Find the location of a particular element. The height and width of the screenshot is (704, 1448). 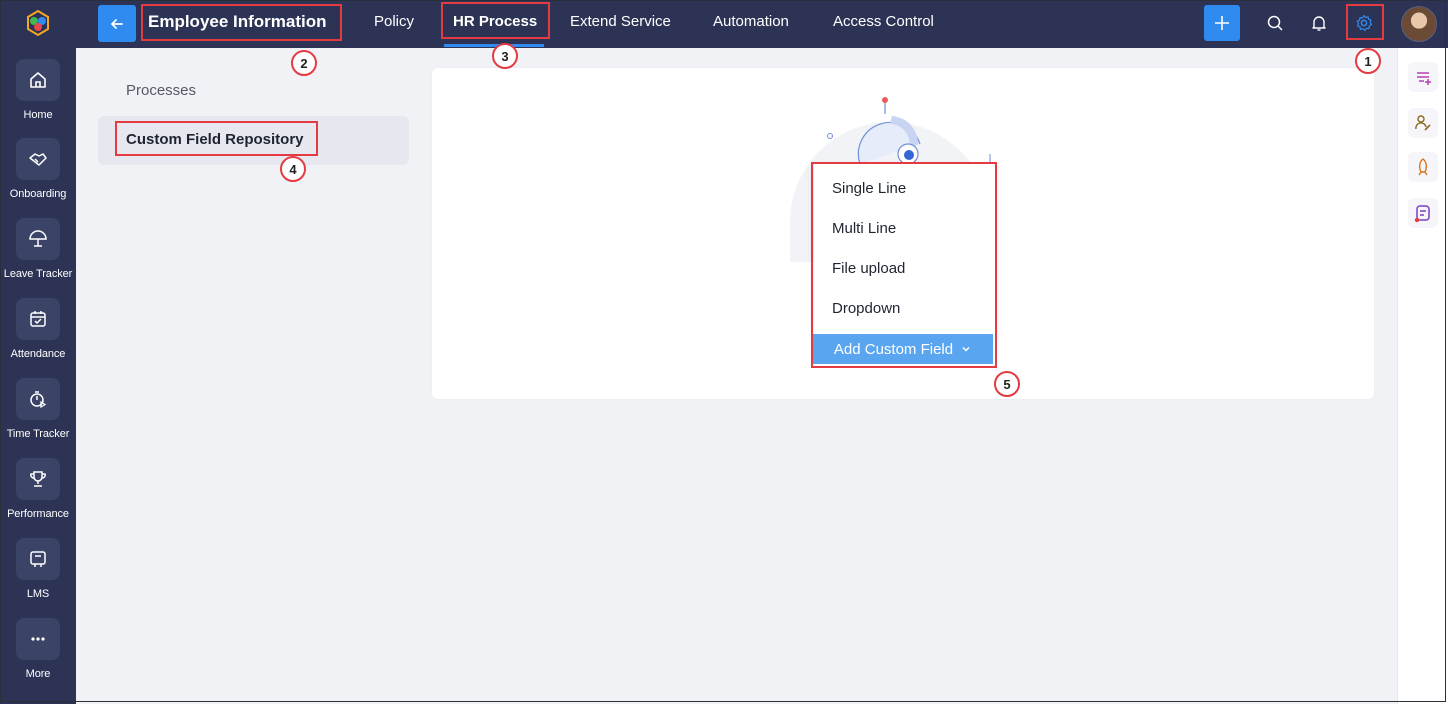

rail-rocket-button is located at coordinates (1423, 167).